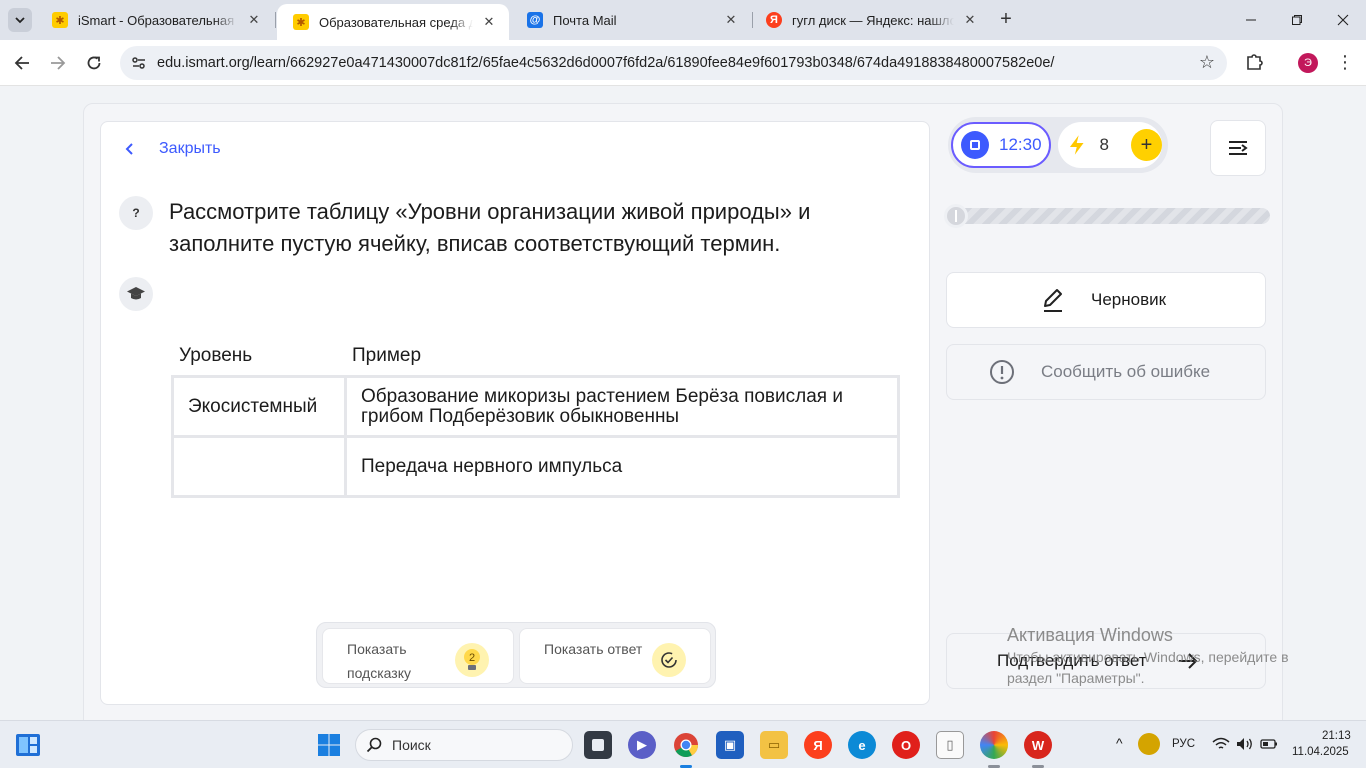 The height and width of the screenshot is (768, 1366). Describe the element at coordinates (1245, 744) in the screenshot. I see `volume-icon` at that location.